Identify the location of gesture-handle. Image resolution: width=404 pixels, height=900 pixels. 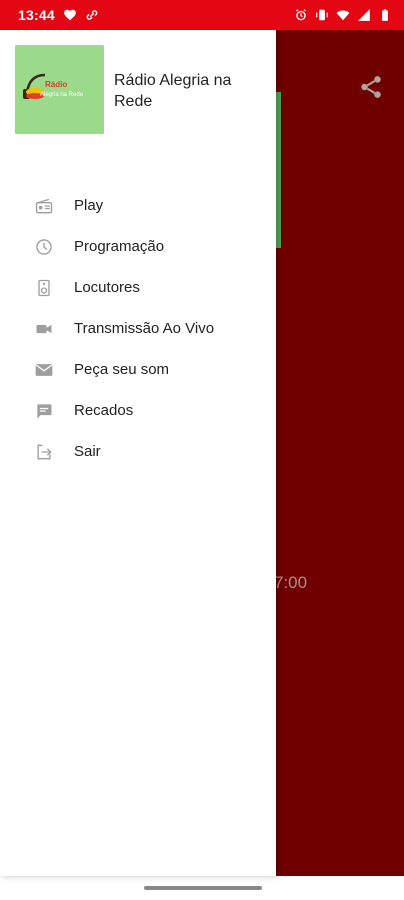
(203, 888).